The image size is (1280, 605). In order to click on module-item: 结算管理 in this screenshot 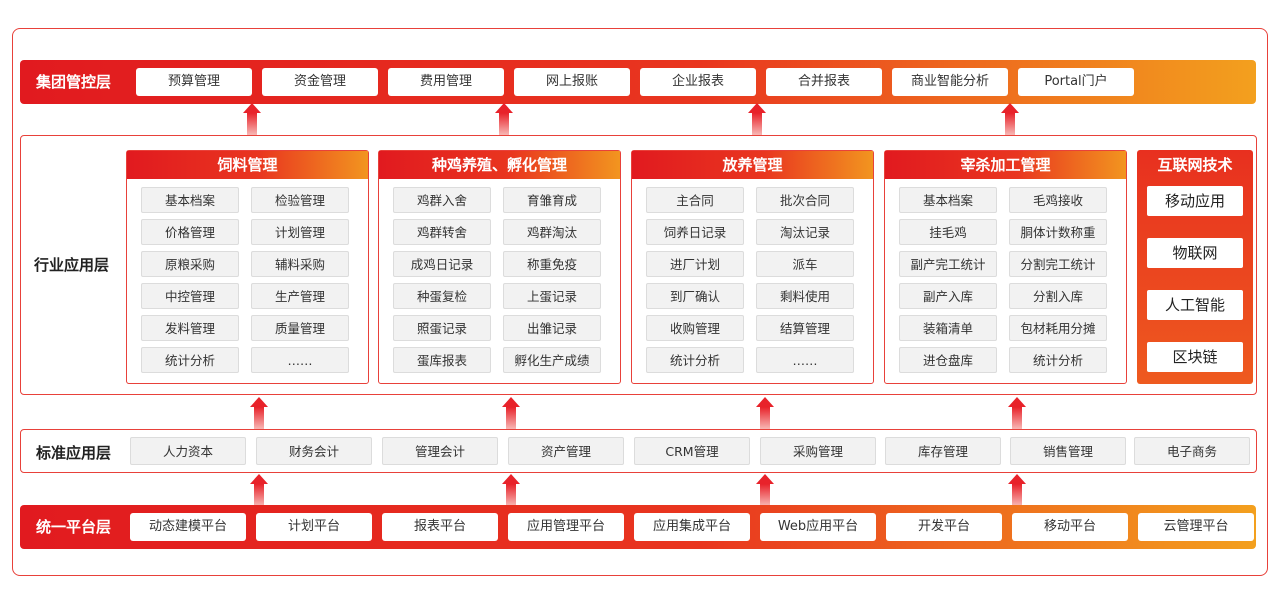, I will do `click(805, 328)`.